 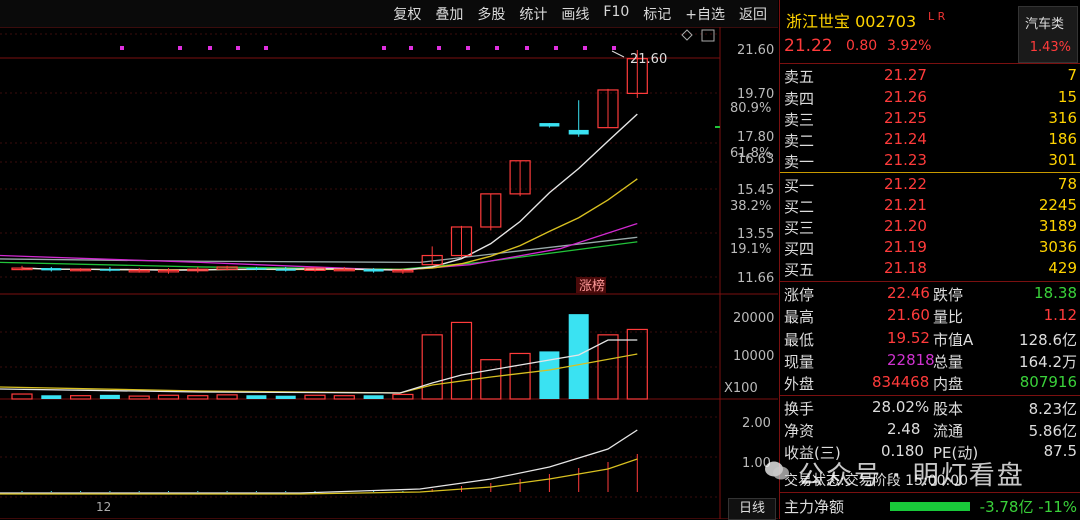 What do you see at coordinates (905, 268) in the screenshot?
I see `bid-price: 21.18` at bounding box center [905, 268].